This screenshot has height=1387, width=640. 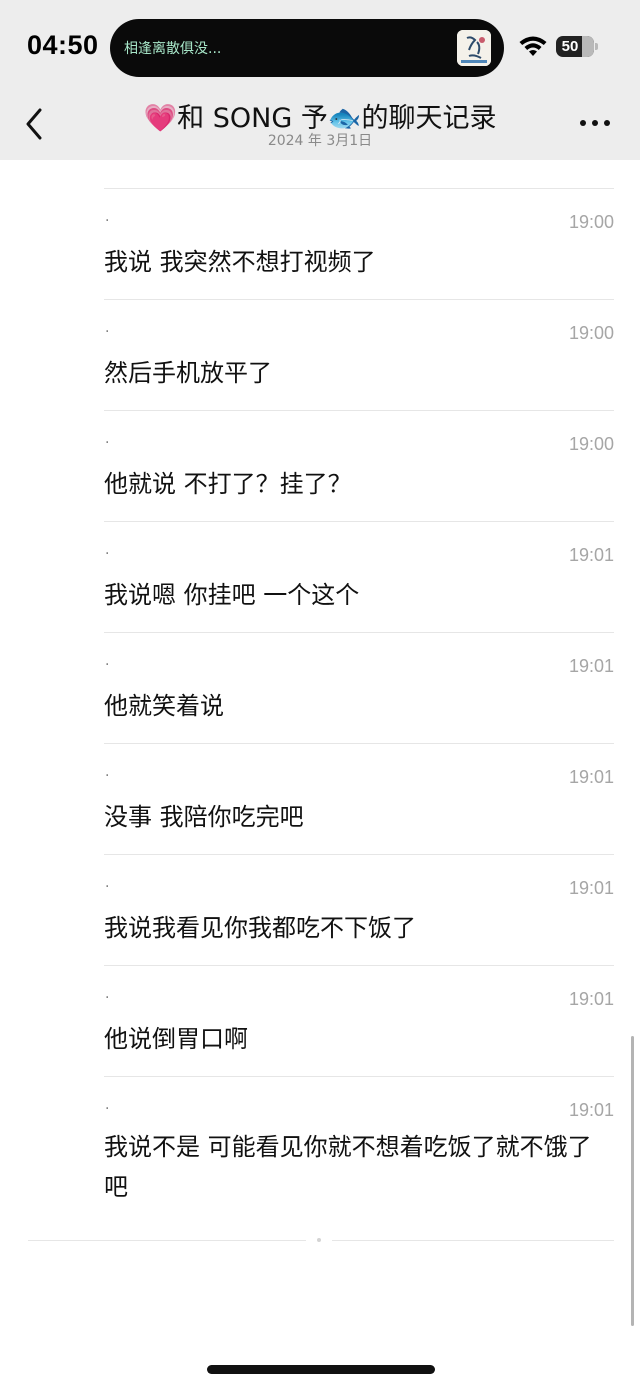 I want to click on status-bar: 04:50 相逢离散俱没... 50, so click(x=320, y=48).